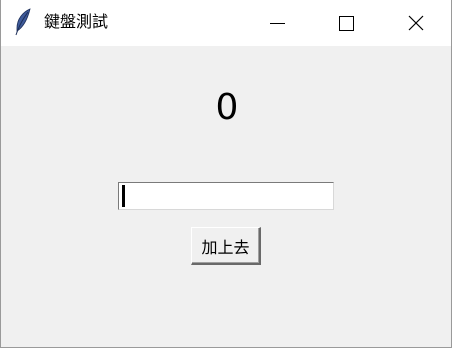 This screenshot has height=348, width=452. What do you see at coordinates (226, 196) in the screenshot?
I see `text-entry` at bounding box center [226, 196].